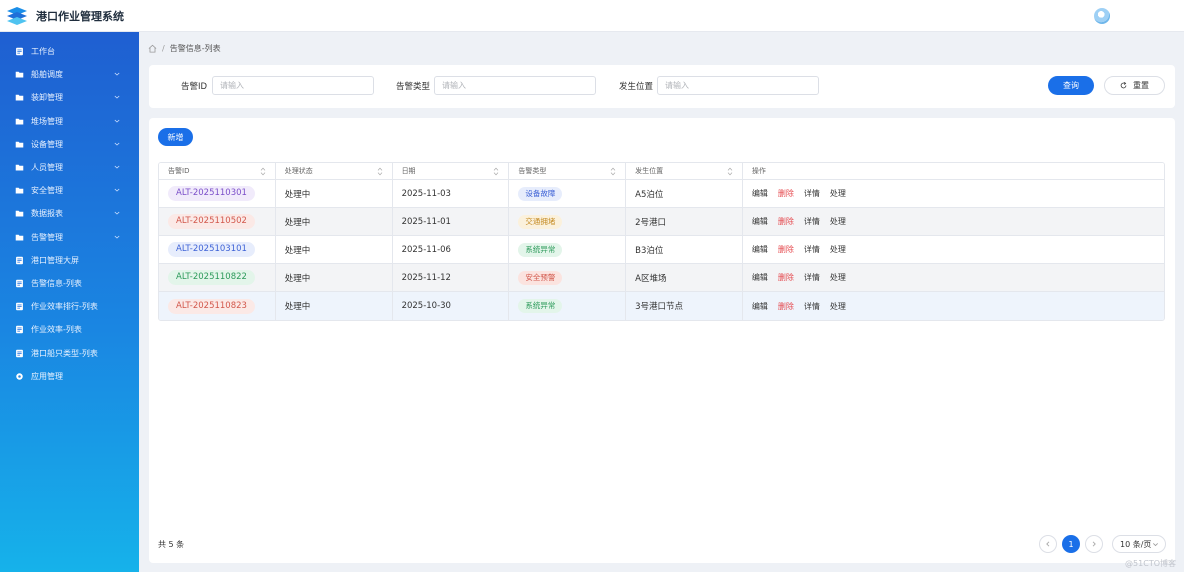 Image resolution: width=1184 pixels, height=572 pixels. I want to click on page-size-select: 10 条/页, so click(1139, 544).